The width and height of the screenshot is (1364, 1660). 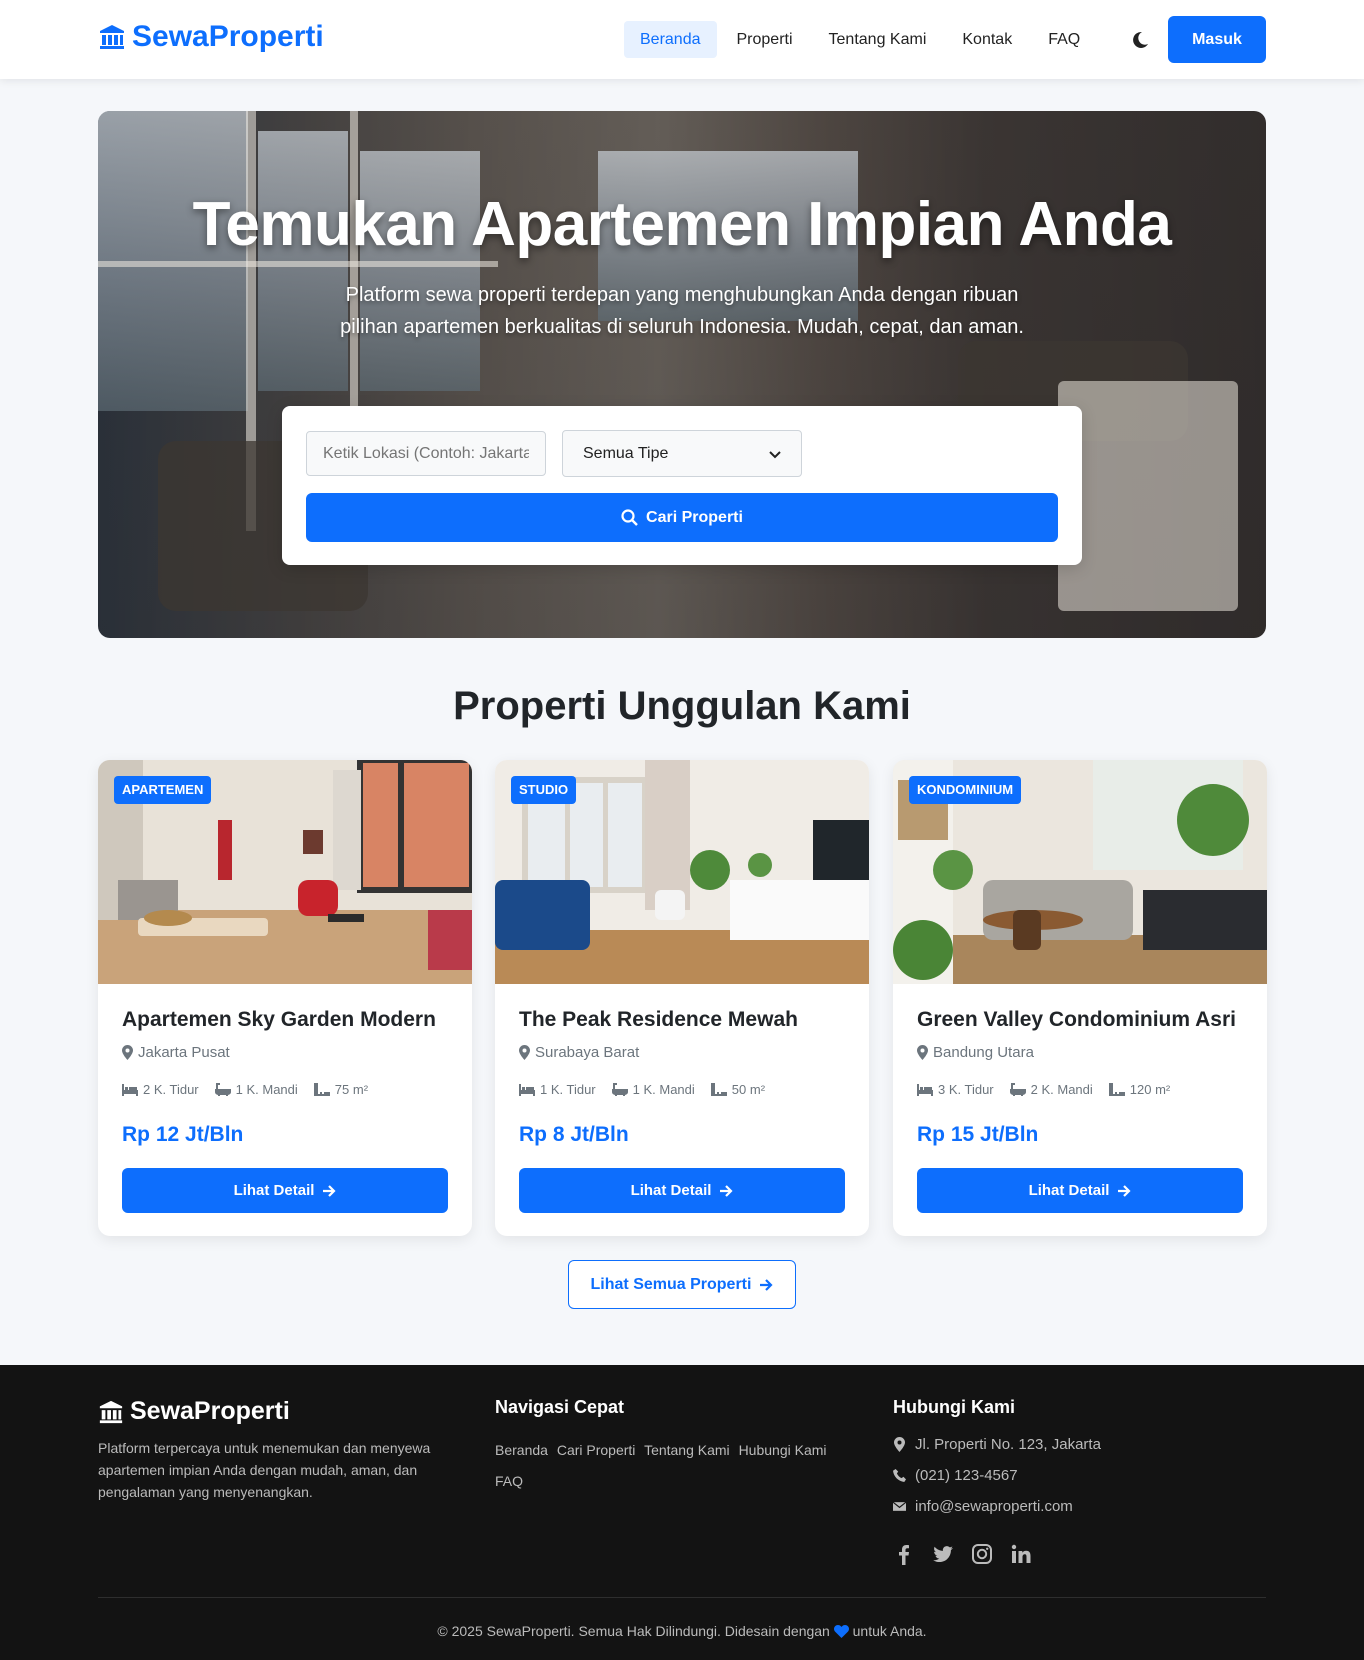 What do you see at coordinates (682, 453) in the screenshot?
I see `property-type-select: Semua Tipe` at bounding box center [682, 453].